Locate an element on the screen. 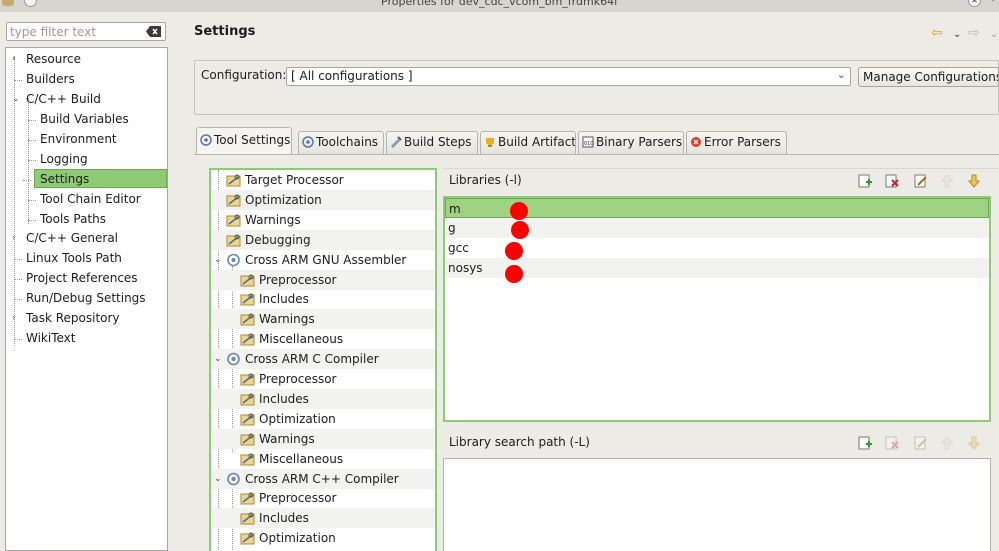  tab-build-steps: Build Steps is located at coordinates (432, 142).